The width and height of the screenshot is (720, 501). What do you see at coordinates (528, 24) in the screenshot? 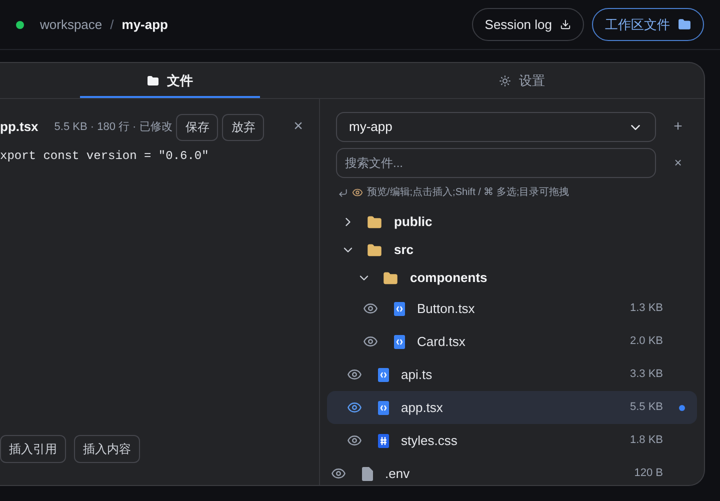
I see `session-log-button: Session log` at bounding box center [528, 24].